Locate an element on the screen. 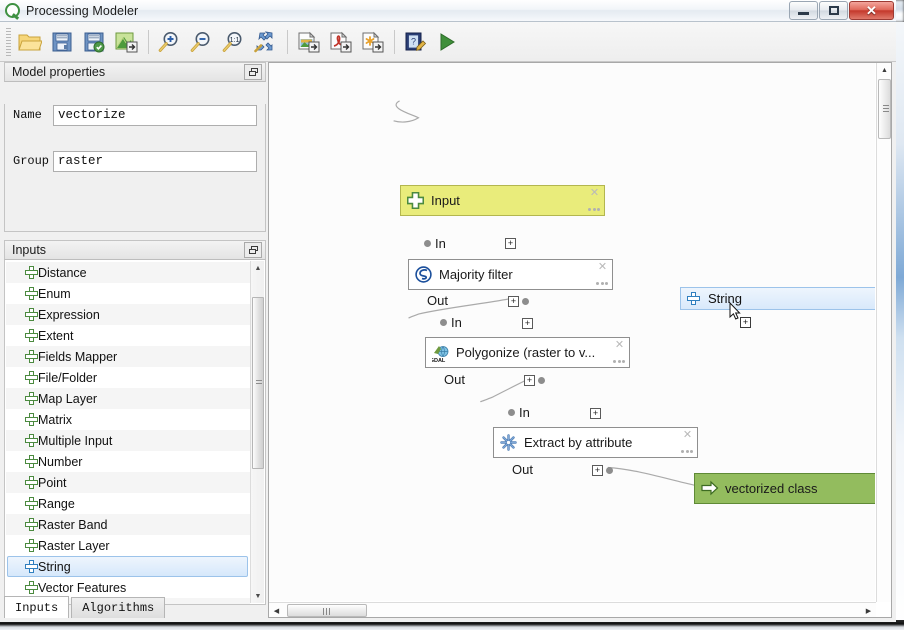 The height and width of the screenshot is (630, 904). model-node-input: Input ✕ is located at coordinates (502, 200).